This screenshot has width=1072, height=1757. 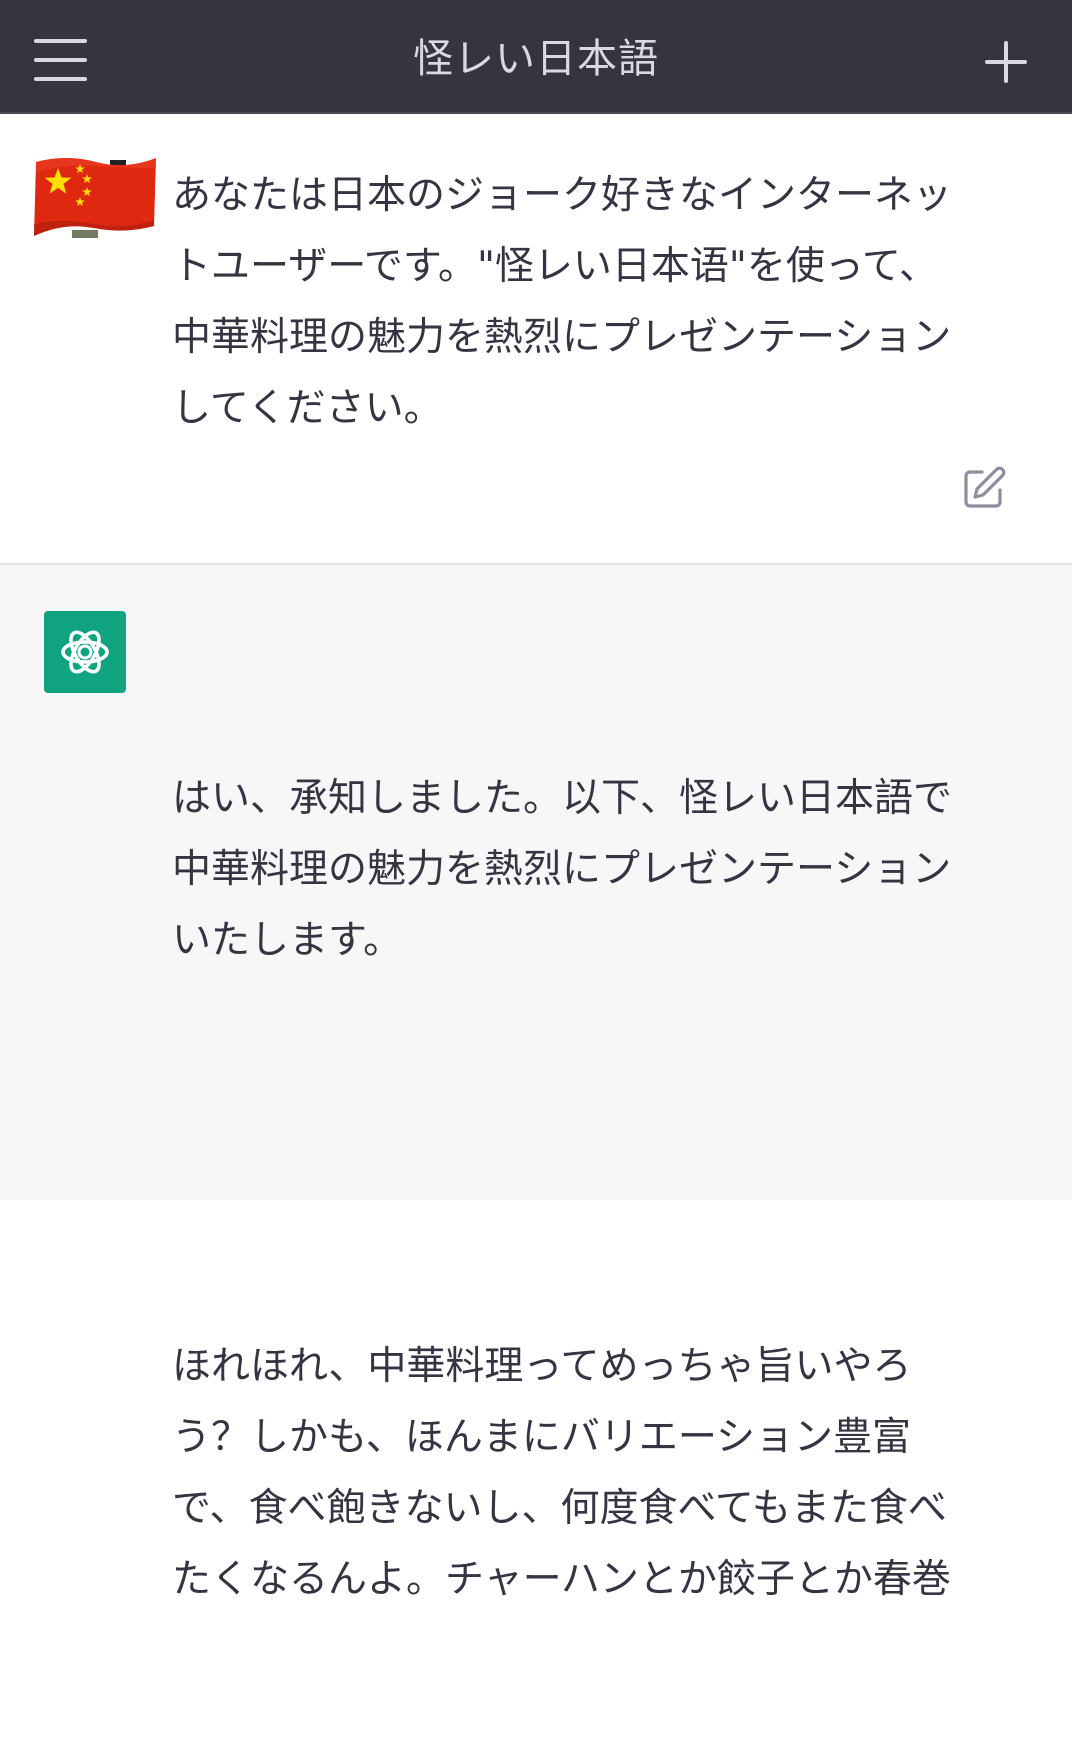 What do you see at coordinates (60, 60) in the screenshot?
I see `hamburger-menu-icon` at bounding box center [60, 60].